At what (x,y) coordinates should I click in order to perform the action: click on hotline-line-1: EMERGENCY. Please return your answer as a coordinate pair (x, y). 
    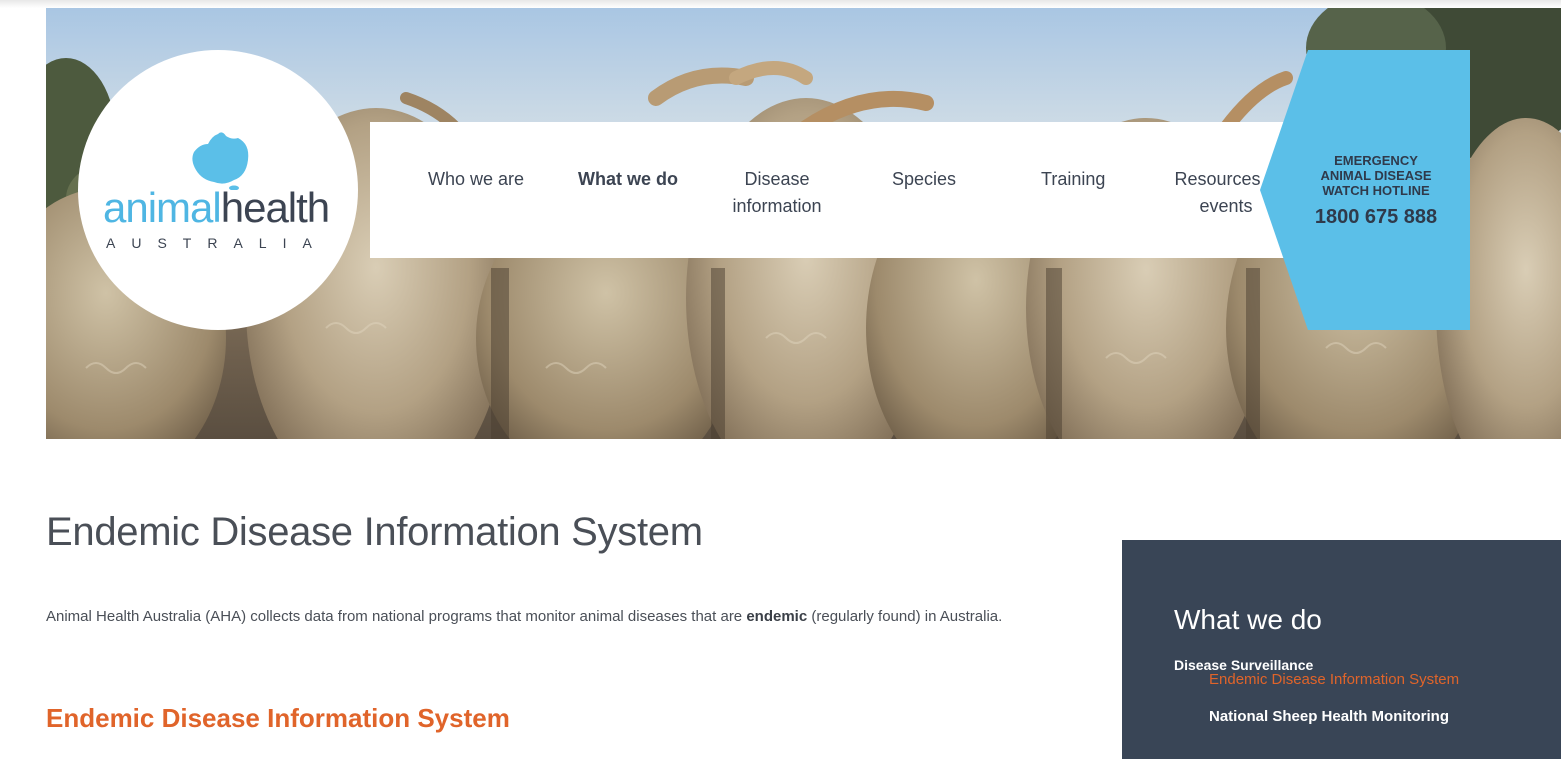
    Looking at the image, I should click on (1376, 160).